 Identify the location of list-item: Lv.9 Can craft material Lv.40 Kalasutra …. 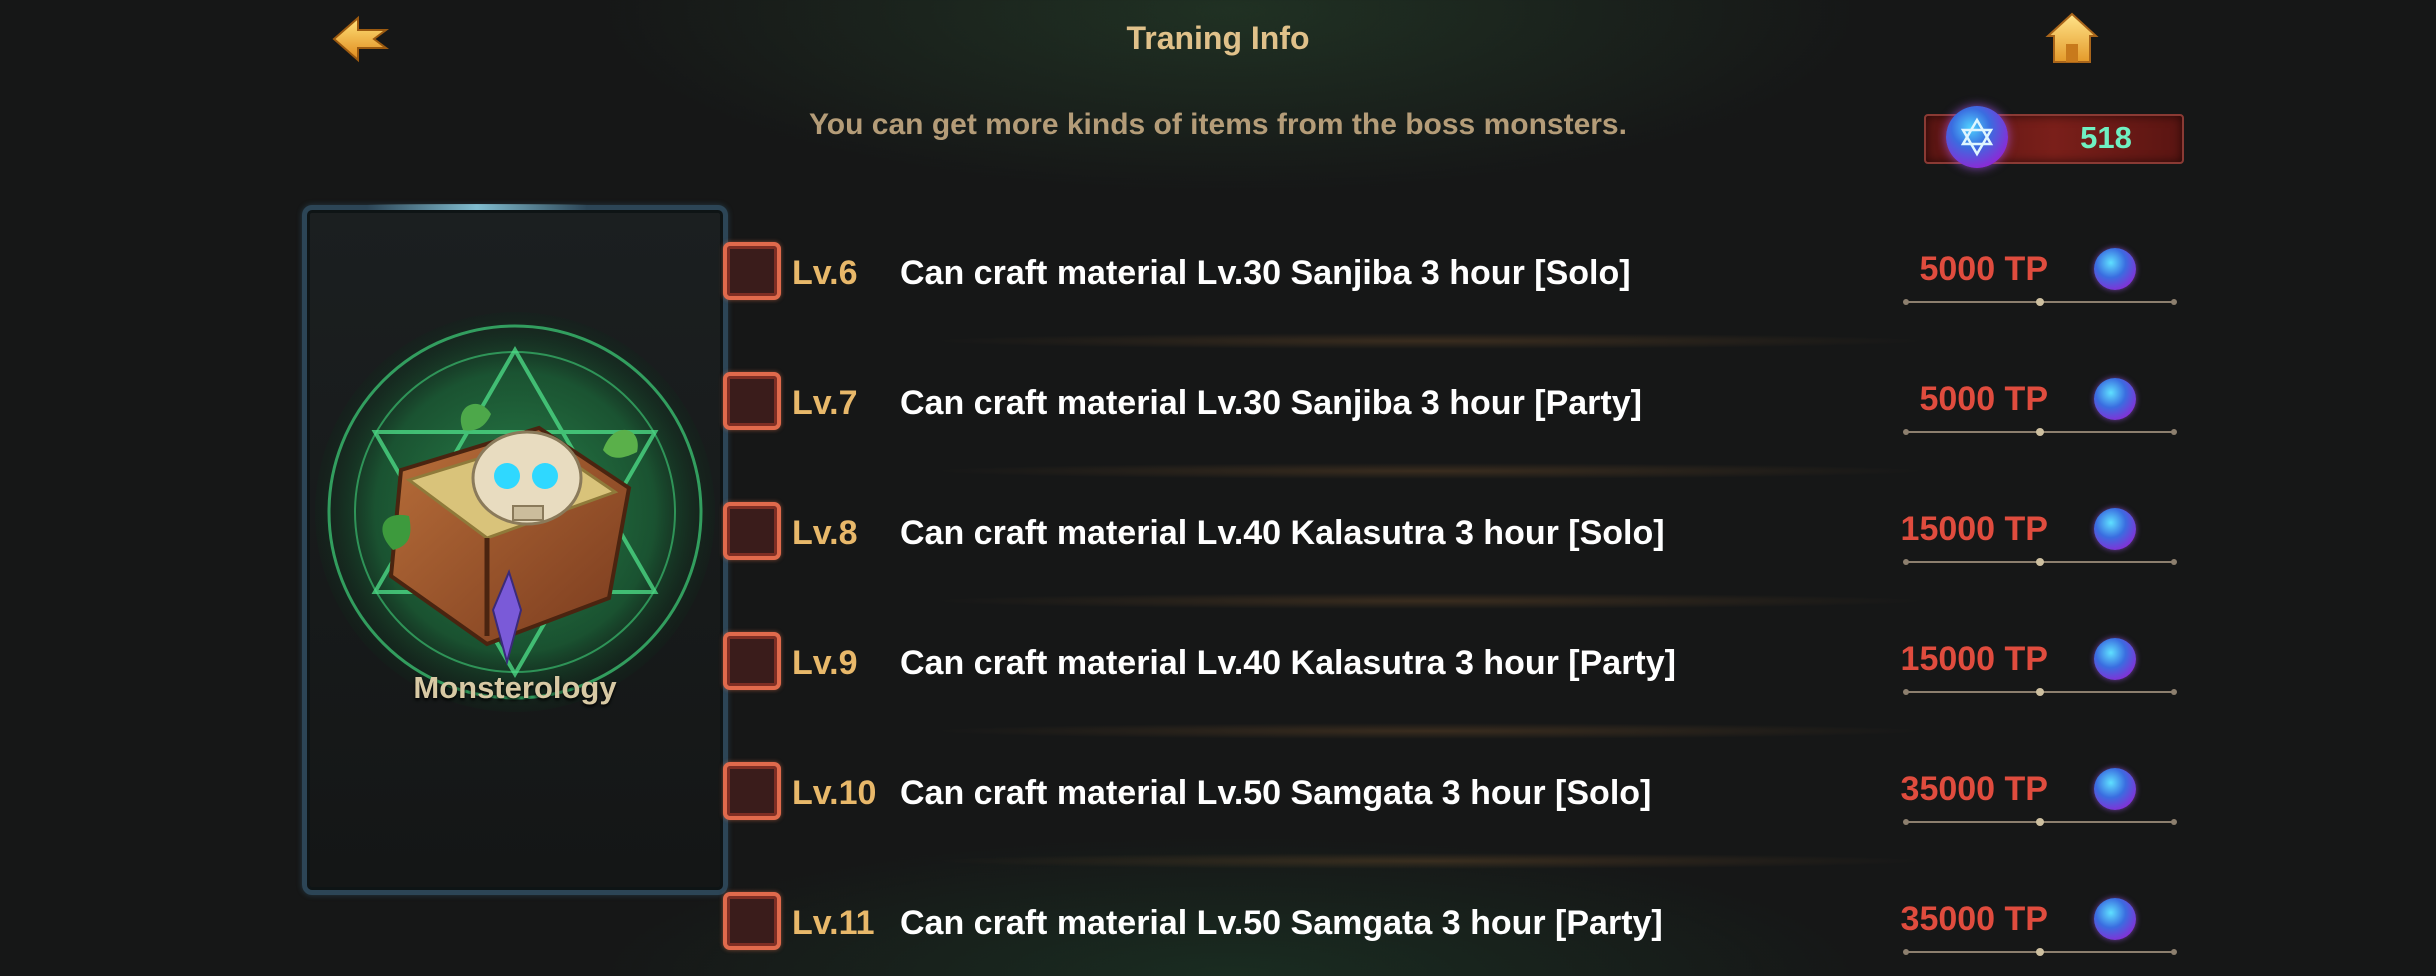
(1450, 671).